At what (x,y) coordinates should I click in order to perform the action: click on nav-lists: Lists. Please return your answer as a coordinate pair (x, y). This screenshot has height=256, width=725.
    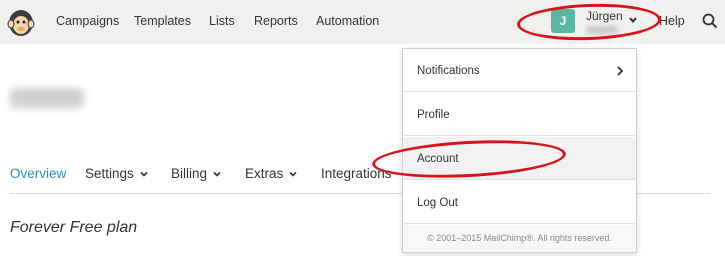
    Looking at the image, I should click on (222, 21).